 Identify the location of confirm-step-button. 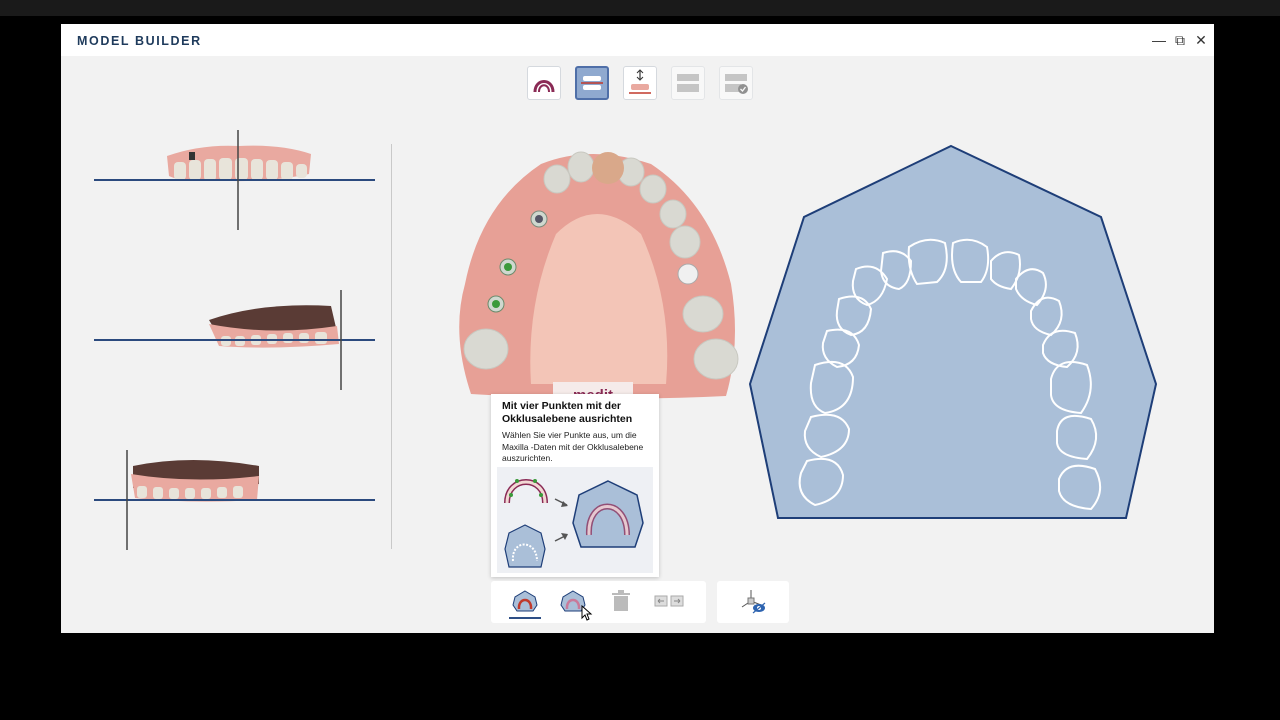
(736, 83).